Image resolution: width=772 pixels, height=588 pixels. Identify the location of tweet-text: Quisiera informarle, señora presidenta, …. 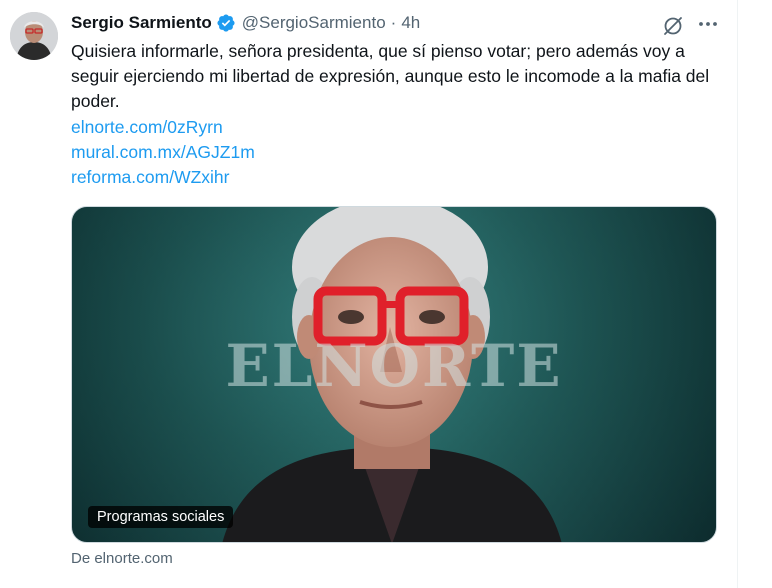
(390, 76).